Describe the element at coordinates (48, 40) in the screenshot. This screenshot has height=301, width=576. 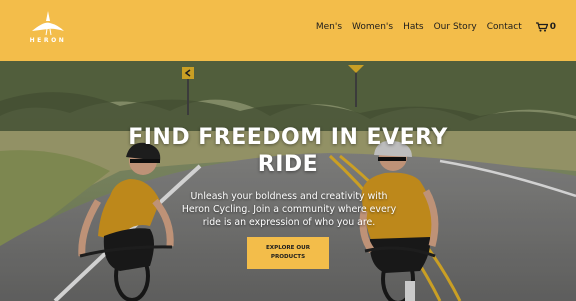
I see `brand-wordmark: HERON` at that location.